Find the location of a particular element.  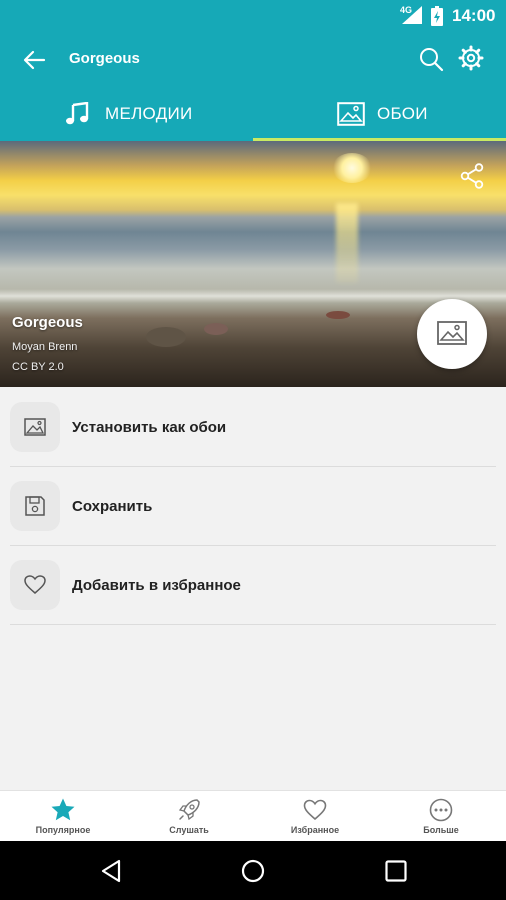

action-label: Добавить в избранное is located at coordinates (156, 585).